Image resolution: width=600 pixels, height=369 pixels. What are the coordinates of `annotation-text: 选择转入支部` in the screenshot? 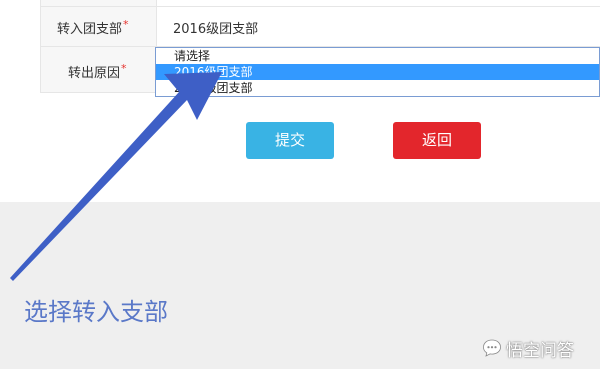 It's located at (96, 312).